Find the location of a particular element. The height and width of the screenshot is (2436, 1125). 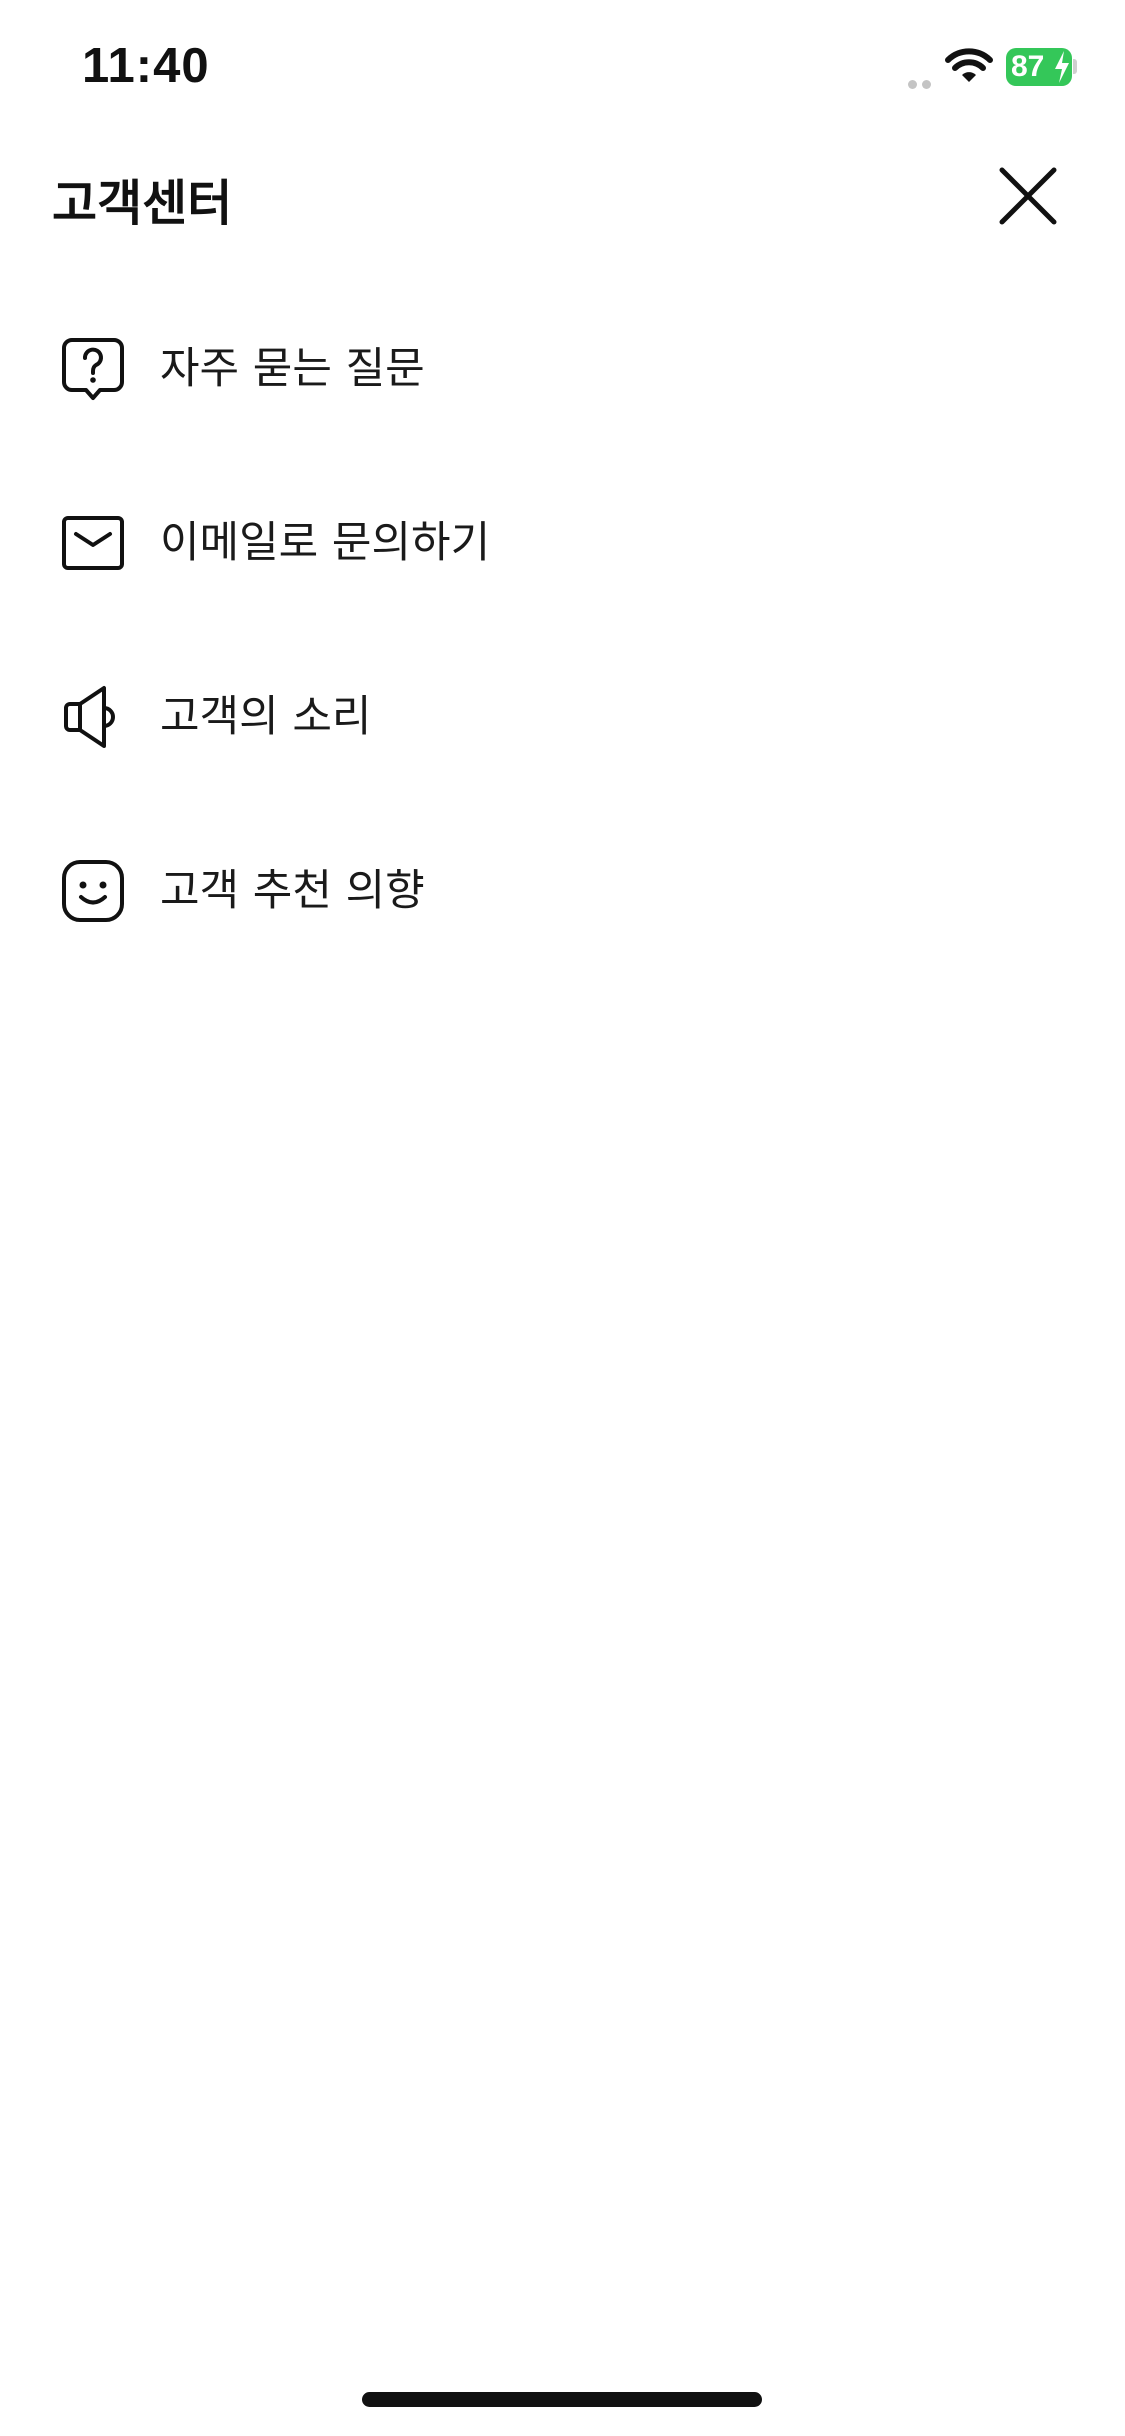

megaphone-icon is located at coordinates (89, 717).